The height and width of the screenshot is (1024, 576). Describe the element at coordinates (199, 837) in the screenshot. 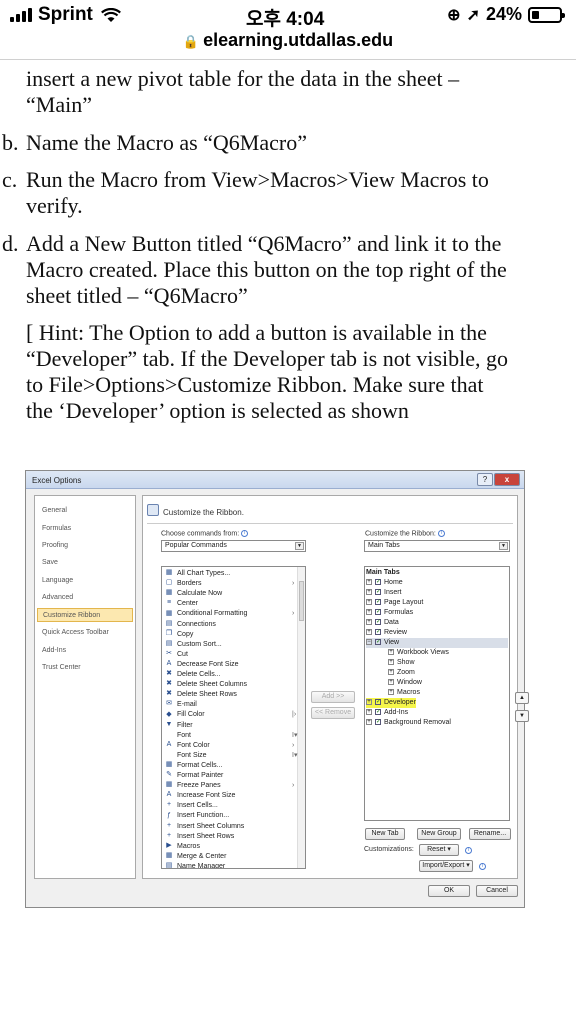

I see `command-item: + Insert Sheet Rows` at that location.